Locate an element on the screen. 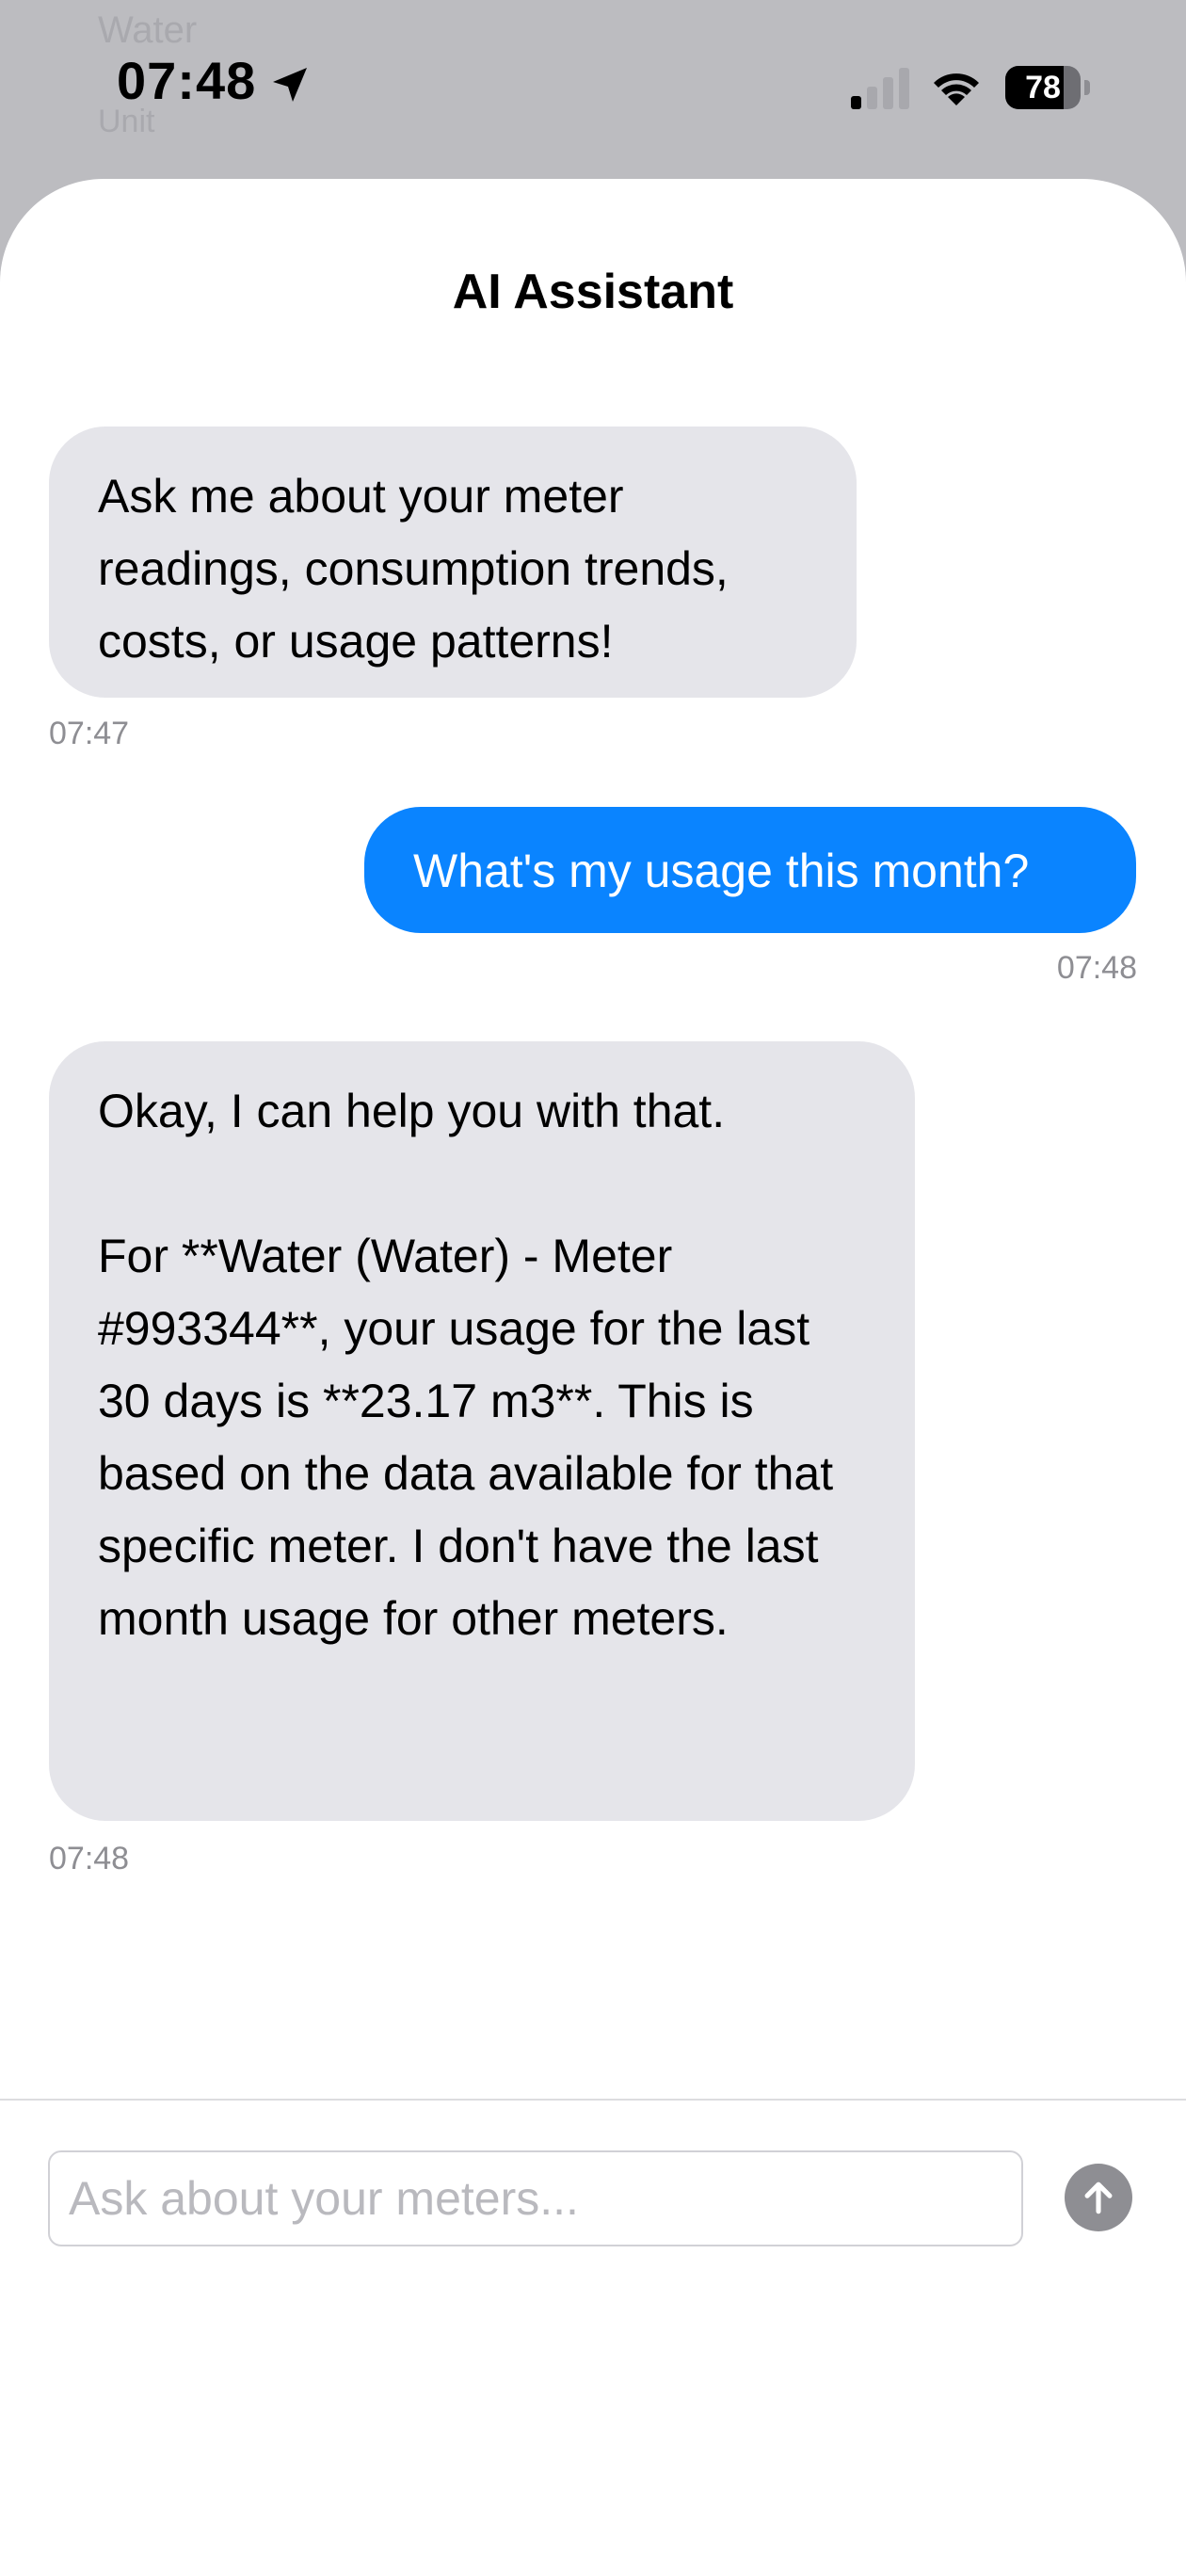 Image resolution: width=1186 pixels, height=2576 pixels. cellular-signal-icon is located at coordinates (880, 88).